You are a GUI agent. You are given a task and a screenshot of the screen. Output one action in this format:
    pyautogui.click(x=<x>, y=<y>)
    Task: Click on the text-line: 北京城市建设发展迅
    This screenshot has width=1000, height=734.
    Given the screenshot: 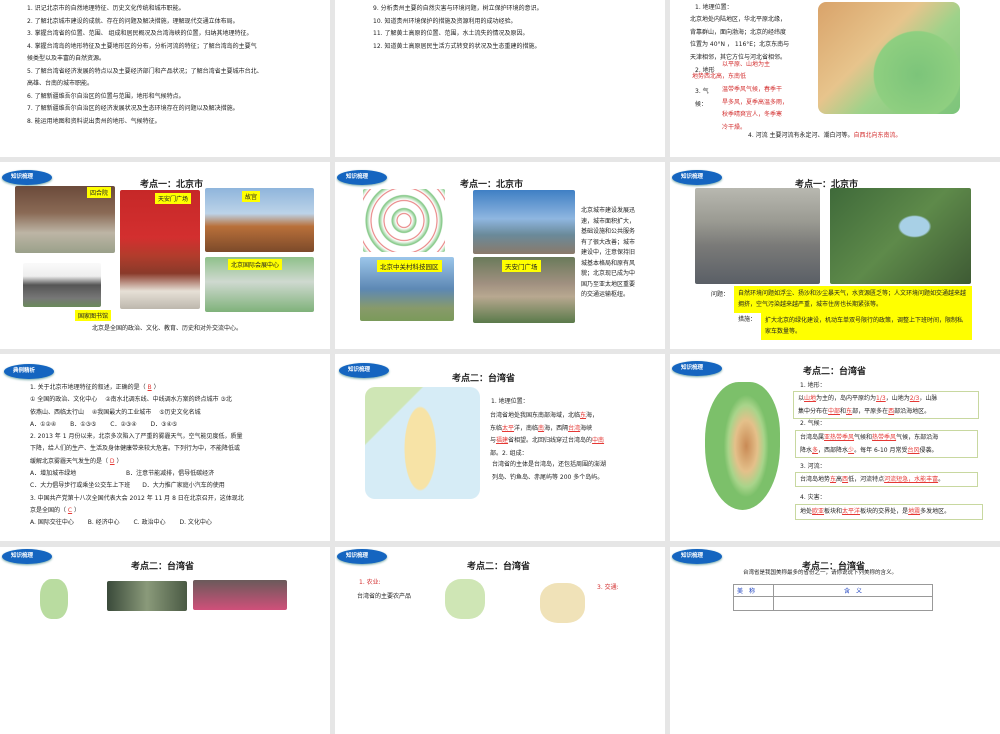 What is the action you would take?
    pyautogui.click(x=608, y=210)
    